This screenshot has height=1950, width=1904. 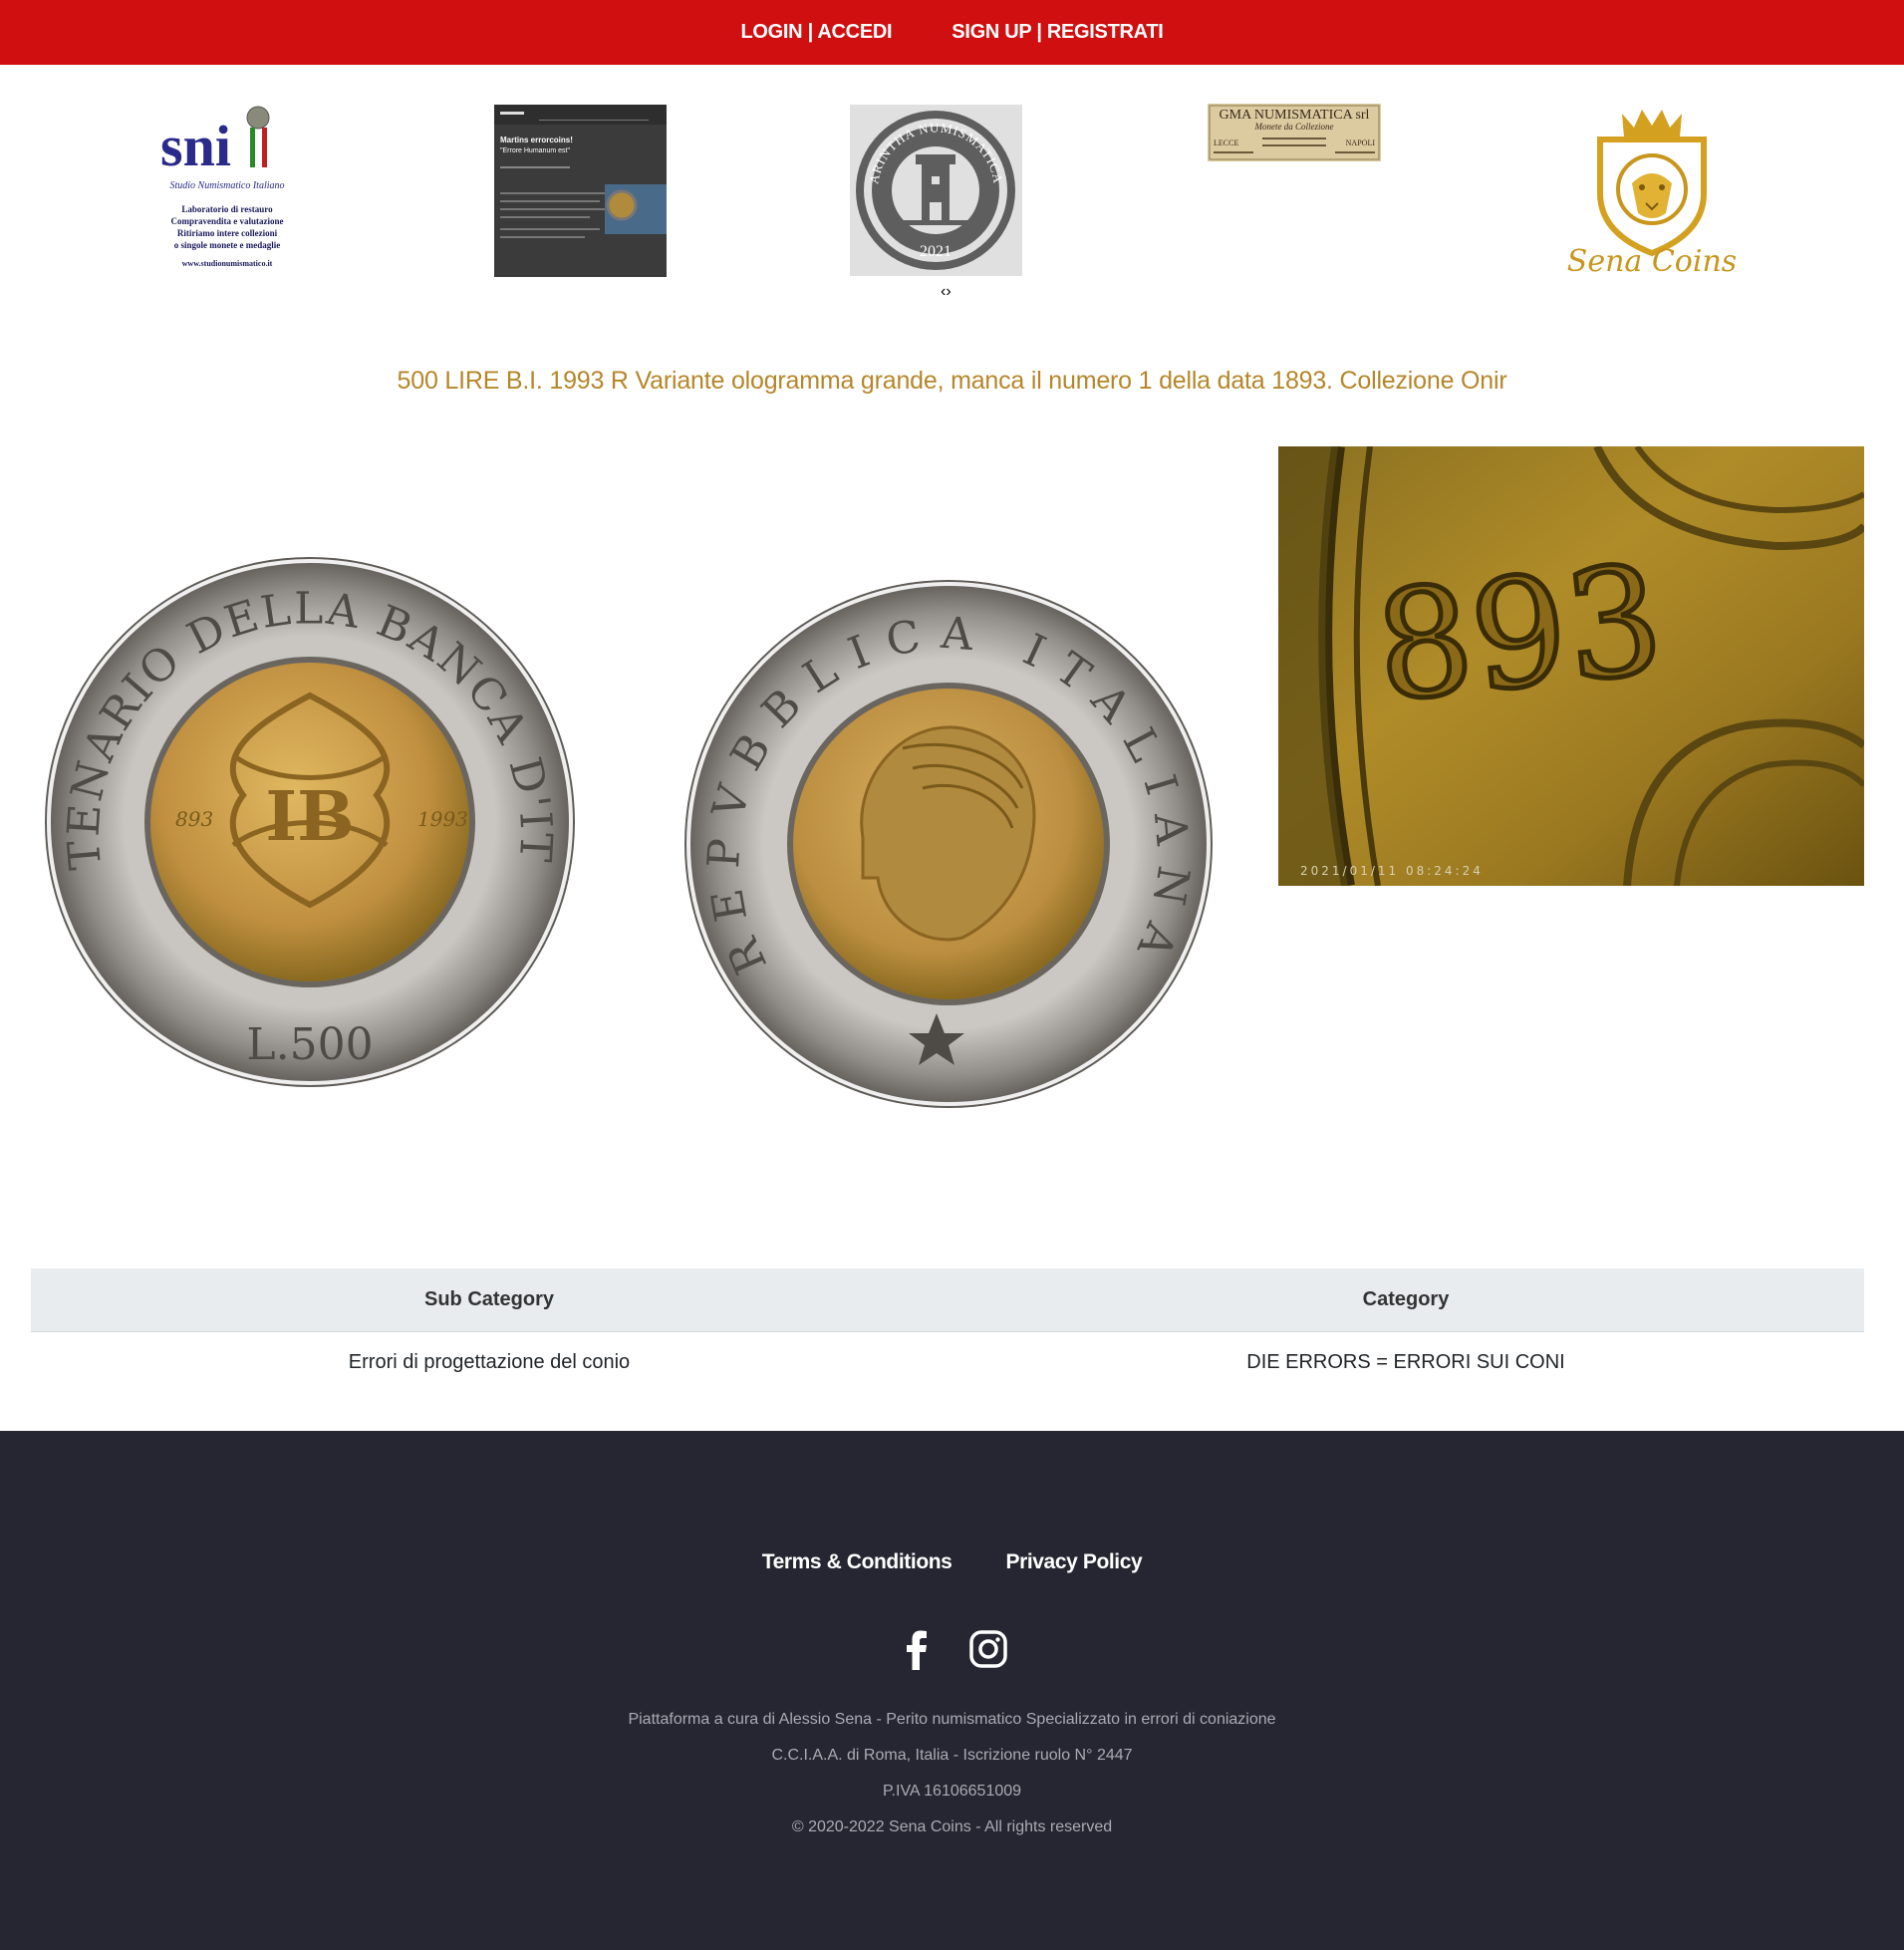 What do you see at coordinates (1294, 127) in the screenshot?
I see `gma-tagline: Monete da Collezione` at bounding box center [1294, 127].